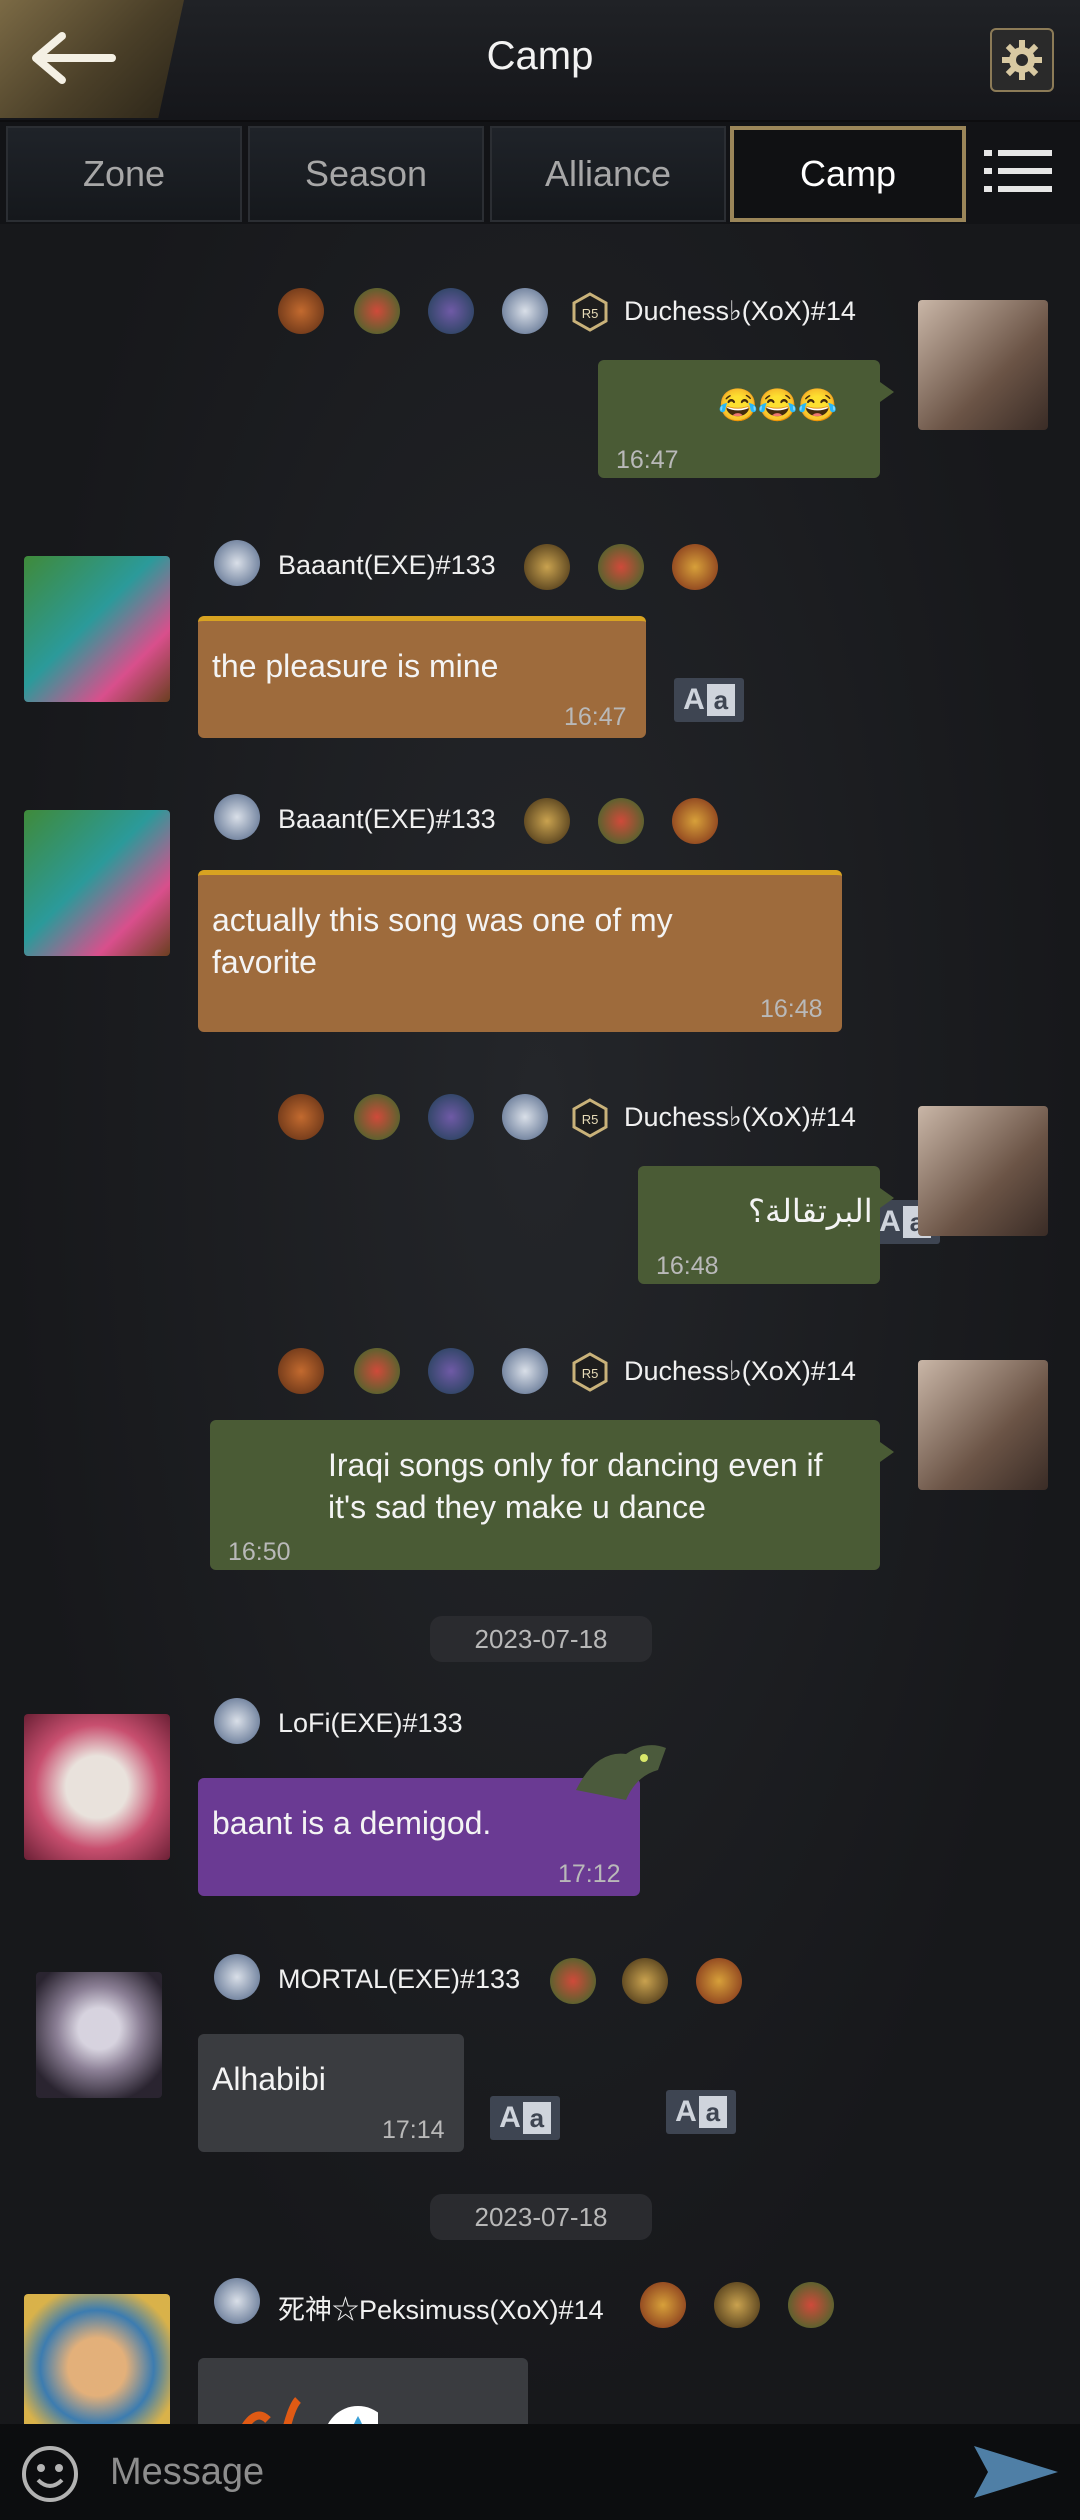  Describe the element at coordinates (366, 174) in the screenshot. I see `tab-season: Season` at that location.